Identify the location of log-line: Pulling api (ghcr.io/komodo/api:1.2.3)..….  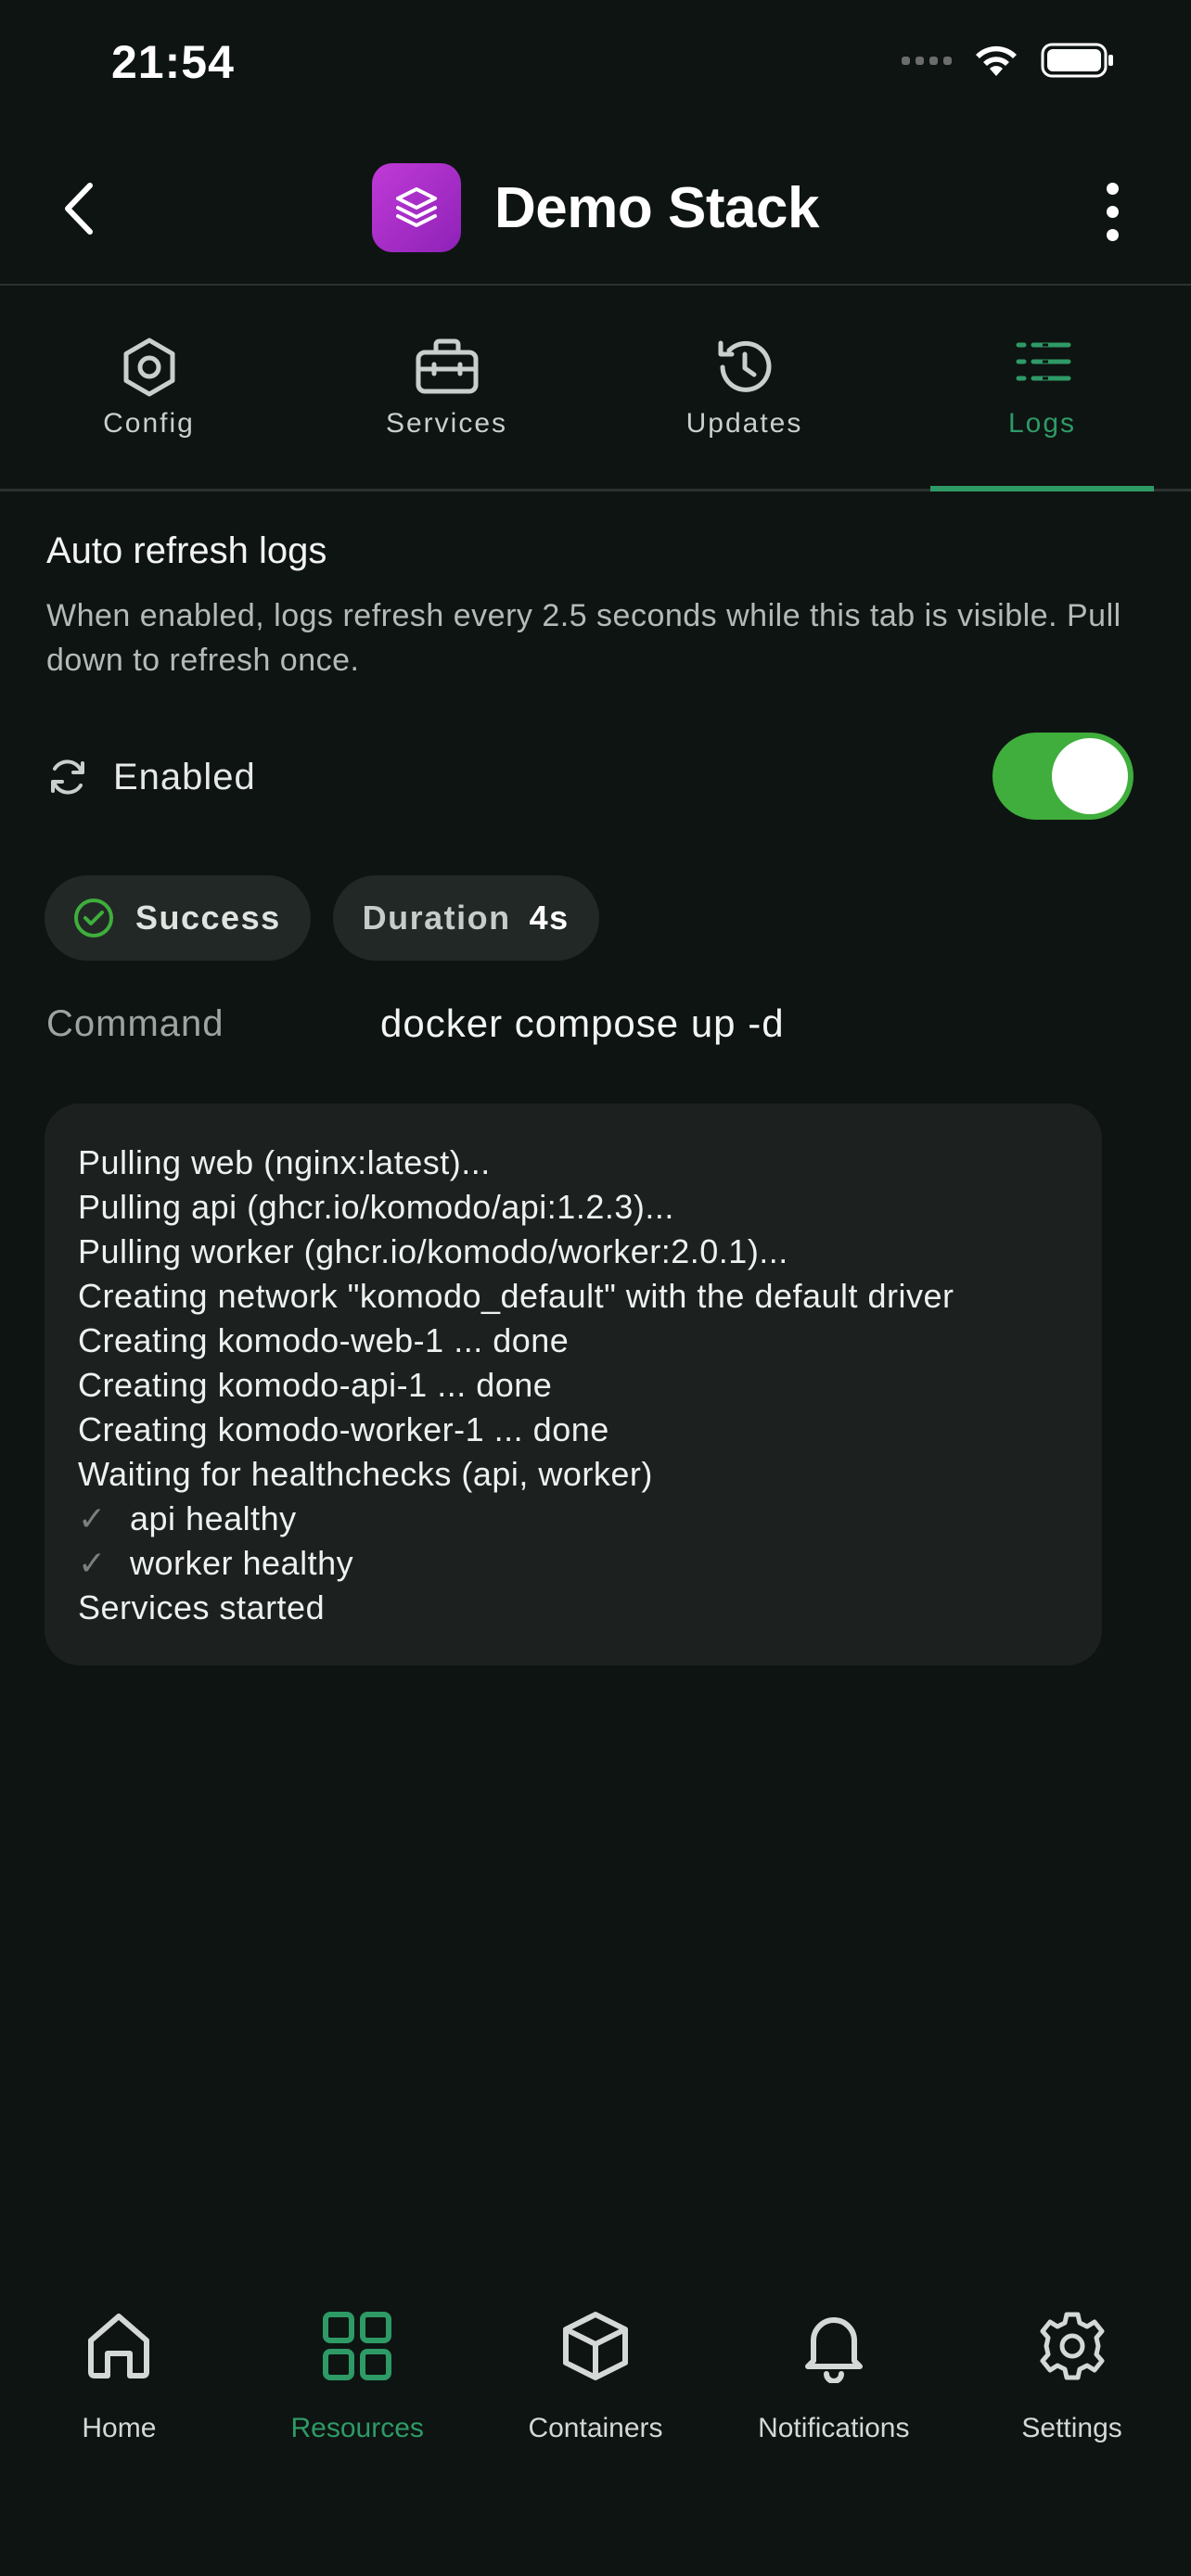
(376, 1207).